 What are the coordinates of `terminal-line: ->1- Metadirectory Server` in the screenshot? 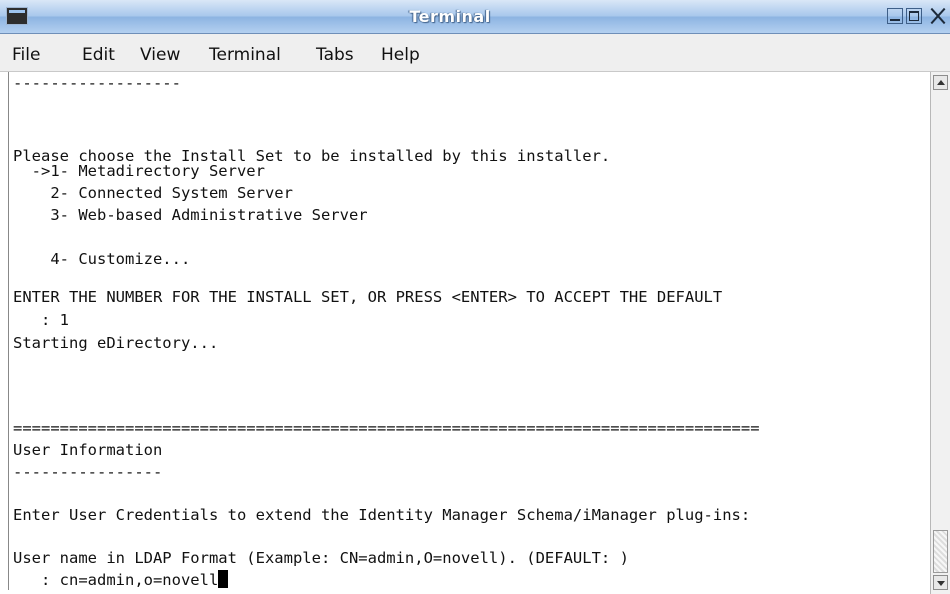 It's located at (139, 171).